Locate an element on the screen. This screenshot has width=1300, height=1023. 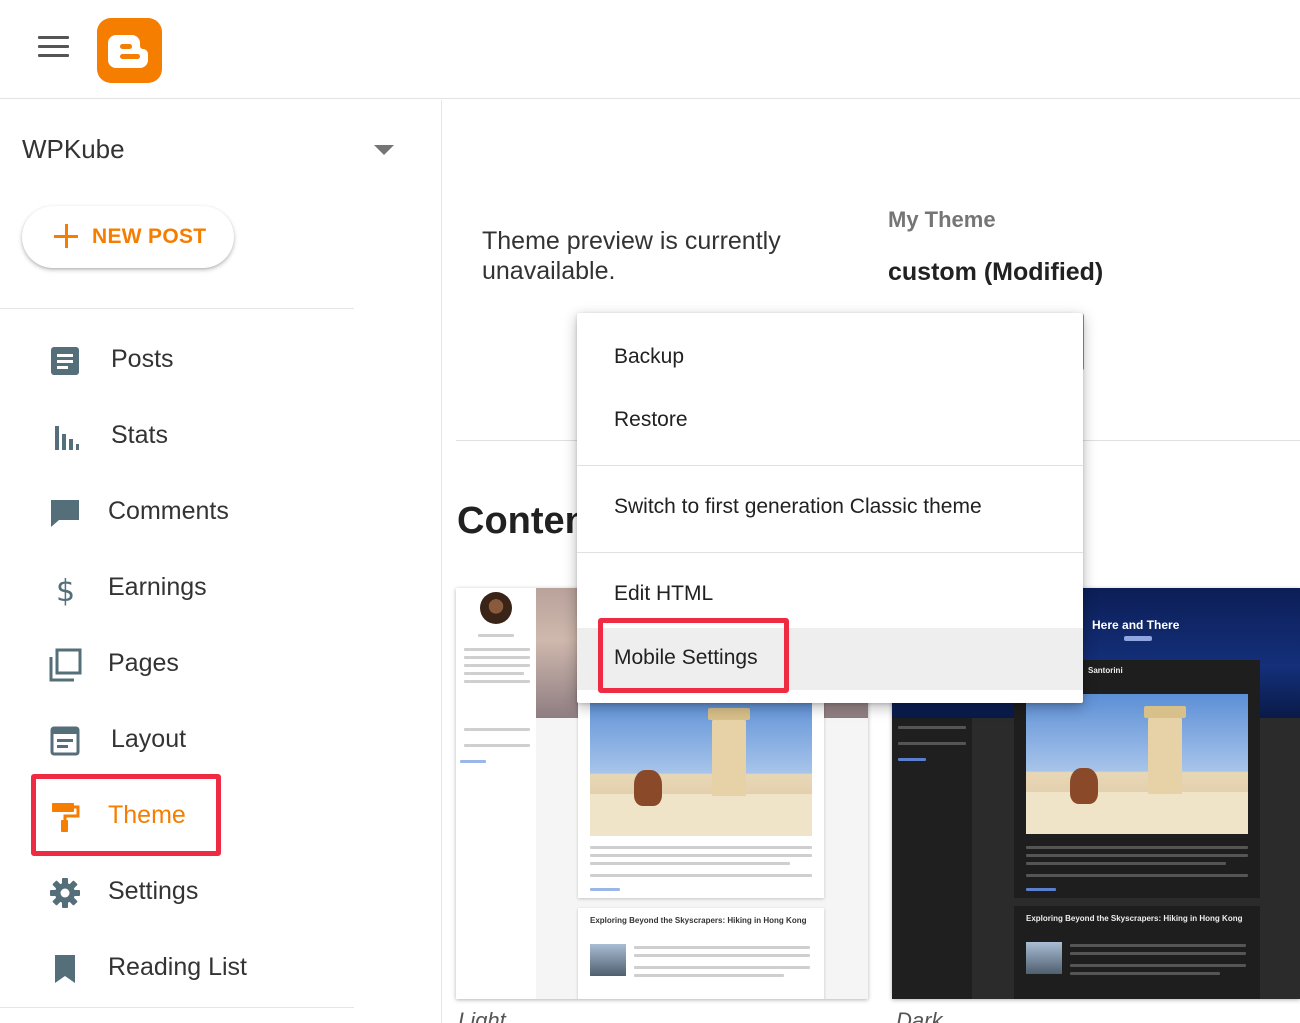
posts-icon is located at coordinates (65, 361).